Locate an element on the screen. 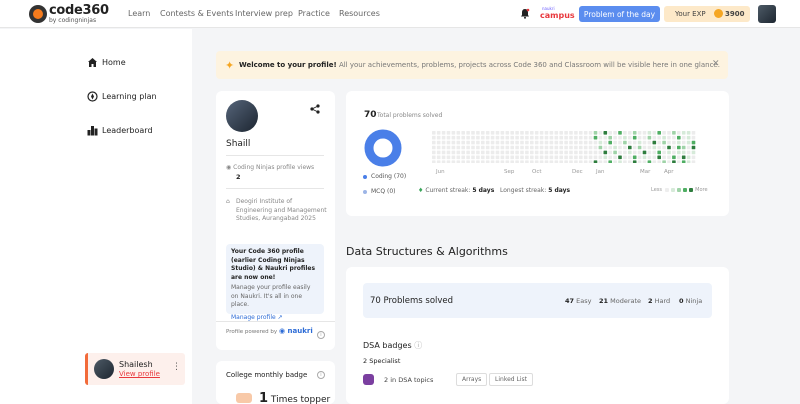 This screenshot has width=800, height=404. moderate-number: 21 is located at coordinates (604, 301).